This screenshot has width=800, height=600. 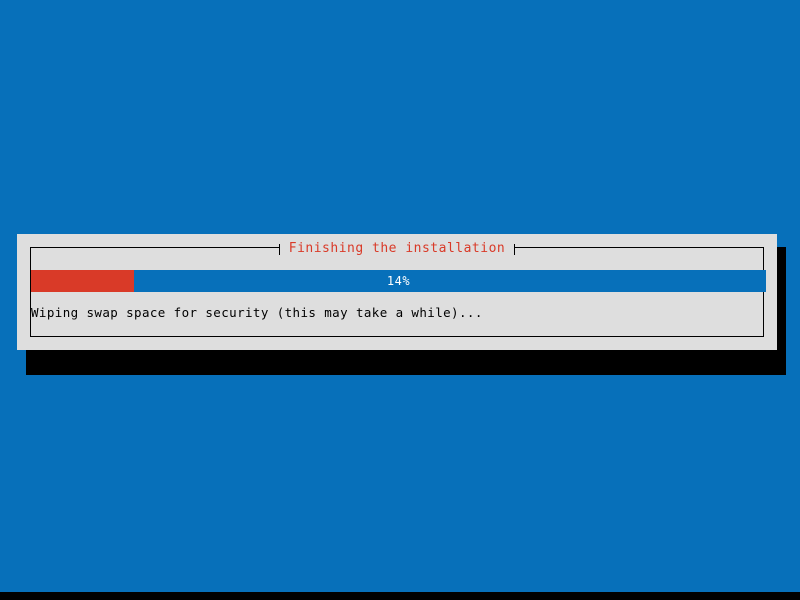 I want to click on progress-bar: 14%, so click(x=398, y=281).